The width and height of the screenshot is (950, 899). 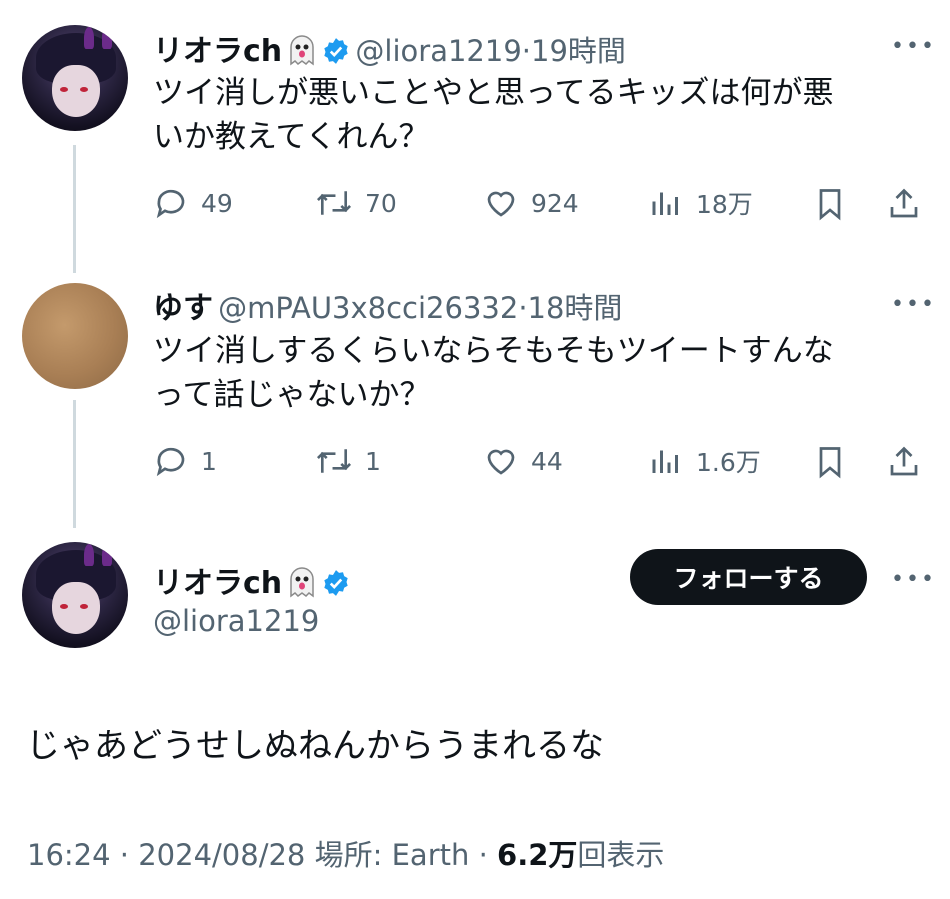 I want to click on follow-button: フォローする, so click(x=748, y=577).